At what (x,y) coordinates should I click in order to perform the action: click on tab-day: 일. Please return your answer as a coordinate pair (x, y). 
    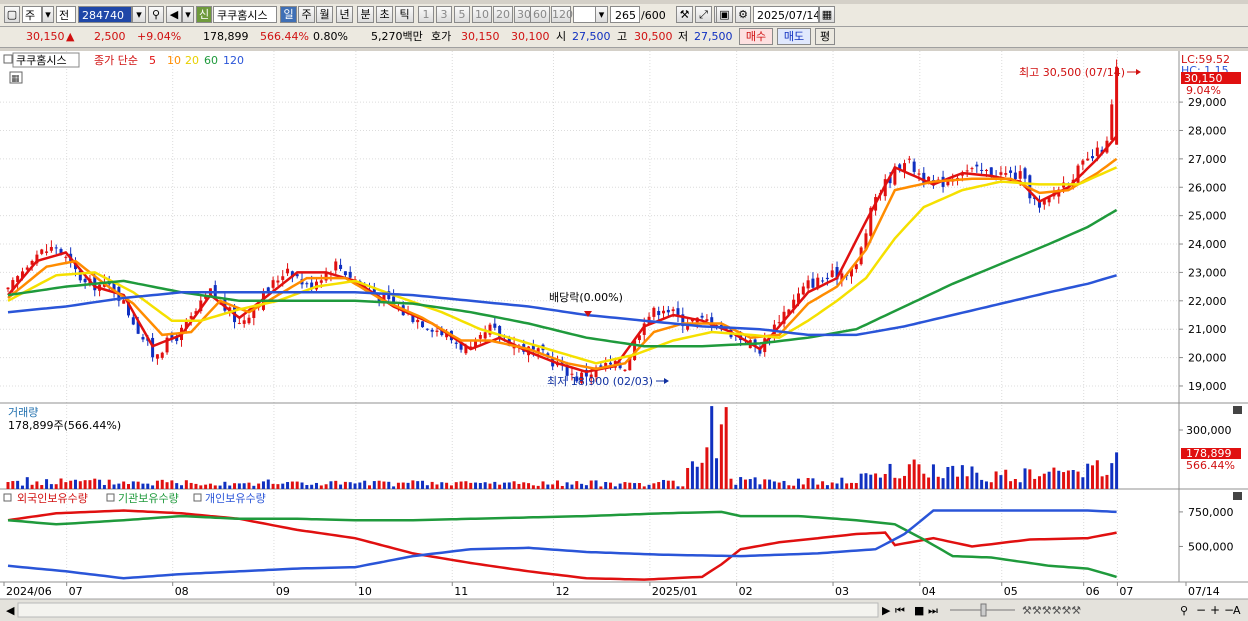
    Looking at the image, I should click on (288, 14).